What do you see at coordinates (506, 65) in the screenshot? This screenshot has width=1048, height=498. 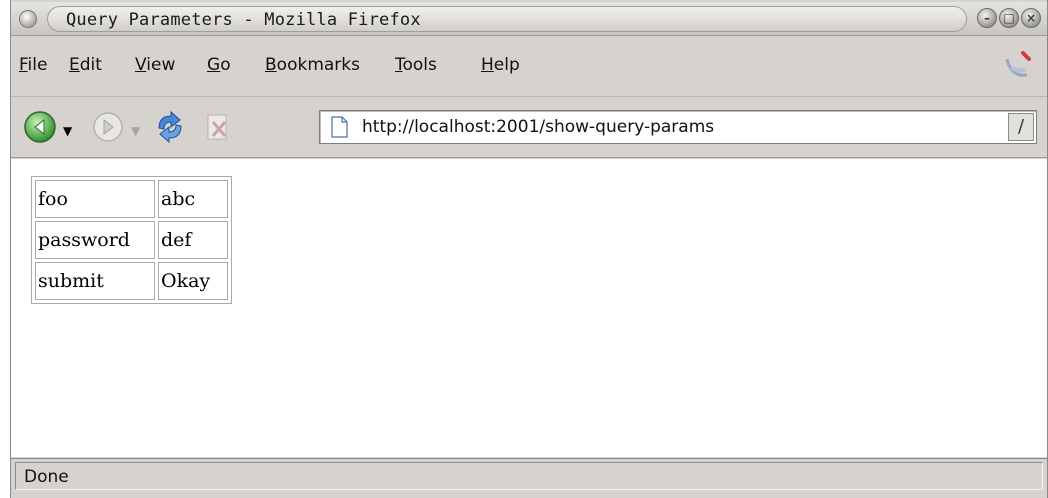 I see `menu-label-rest: elp` at bounding box center [506, 65].